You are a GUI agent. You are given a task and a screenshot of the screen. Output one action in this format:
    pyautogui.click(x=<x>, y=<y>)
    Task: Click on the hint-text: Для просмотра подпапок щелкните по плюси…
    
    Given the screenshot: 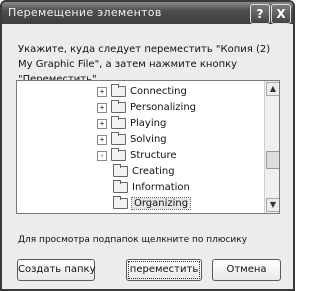 What is the action you would take?
    pyautogui.click(x=133, y=240)
    